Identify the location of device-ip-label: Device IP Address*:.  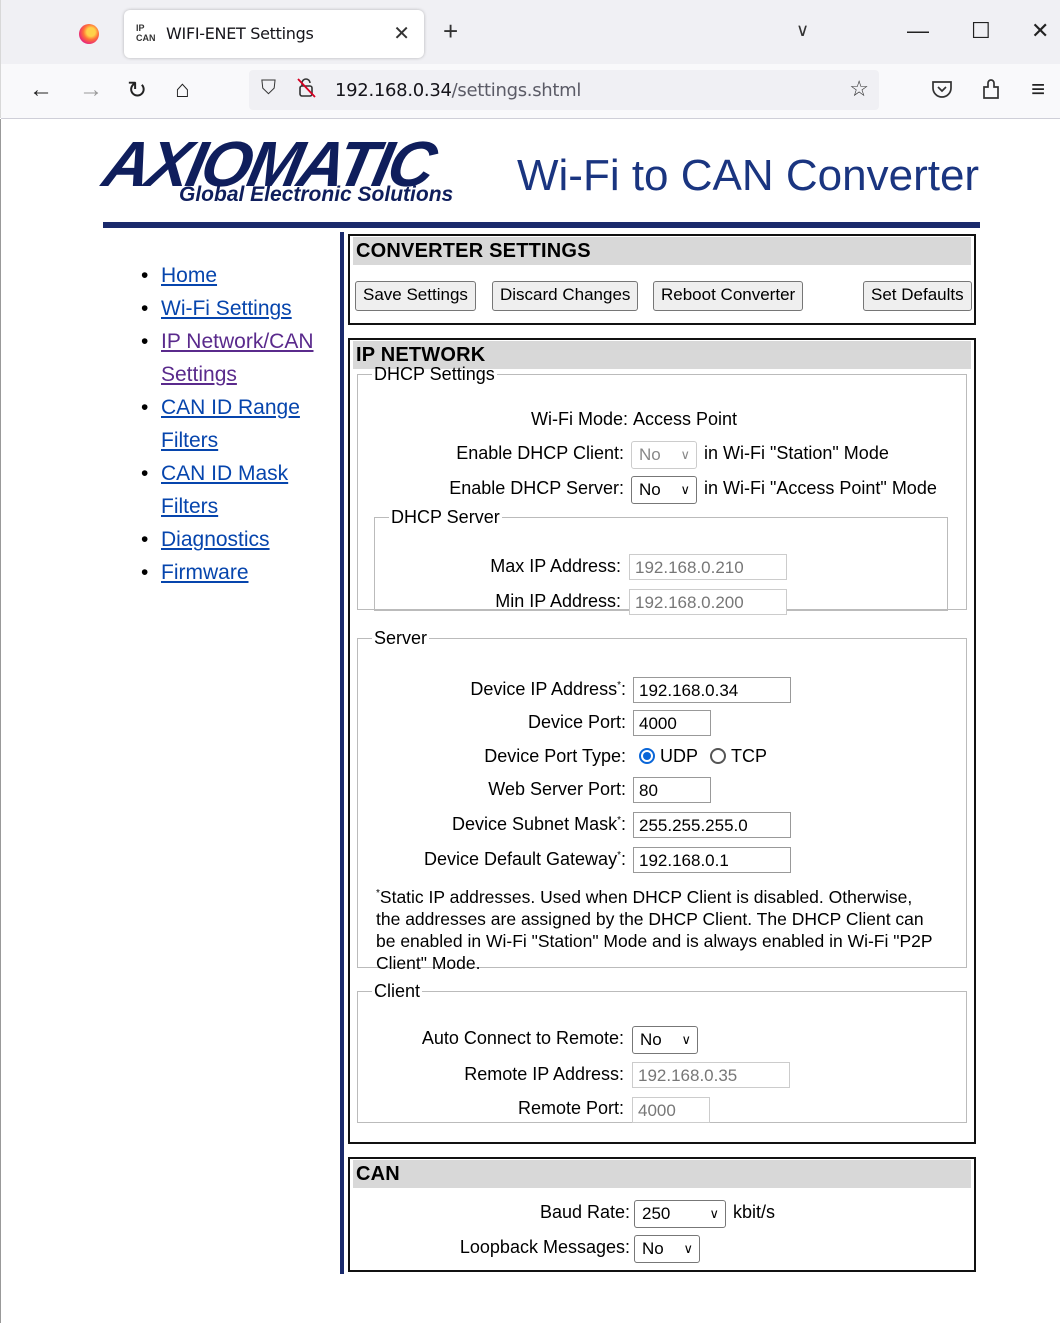
(548, 689).